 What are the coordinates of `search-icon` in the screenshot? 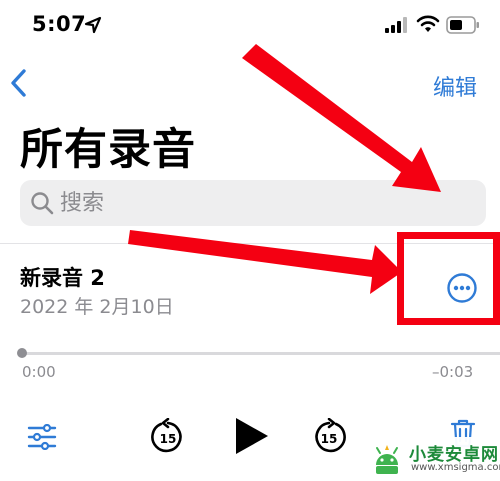 It's located at (42, 203).